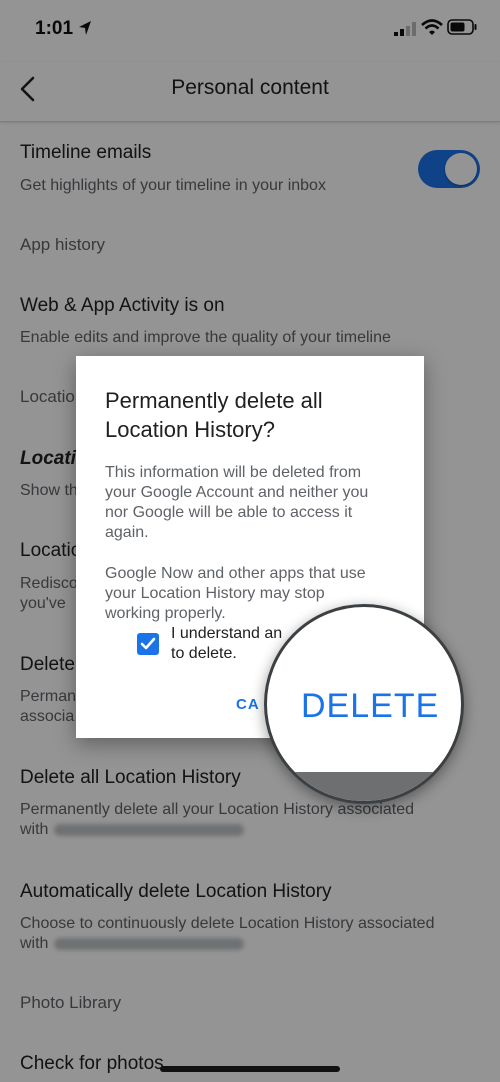 This screenshot has height=1082, width=500. Describe the element at coordinates (250, 1069) in the screenshot. I see `home-indicator` at that location.